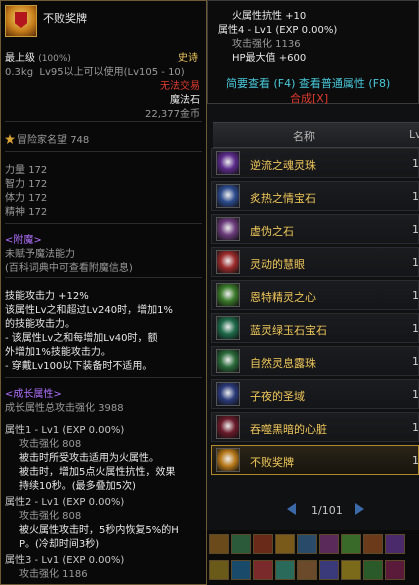 The image size is (419, 585). I want to click on growth-attr-line: 被击时所受攻击适用为火属性。, so click(89, 458).